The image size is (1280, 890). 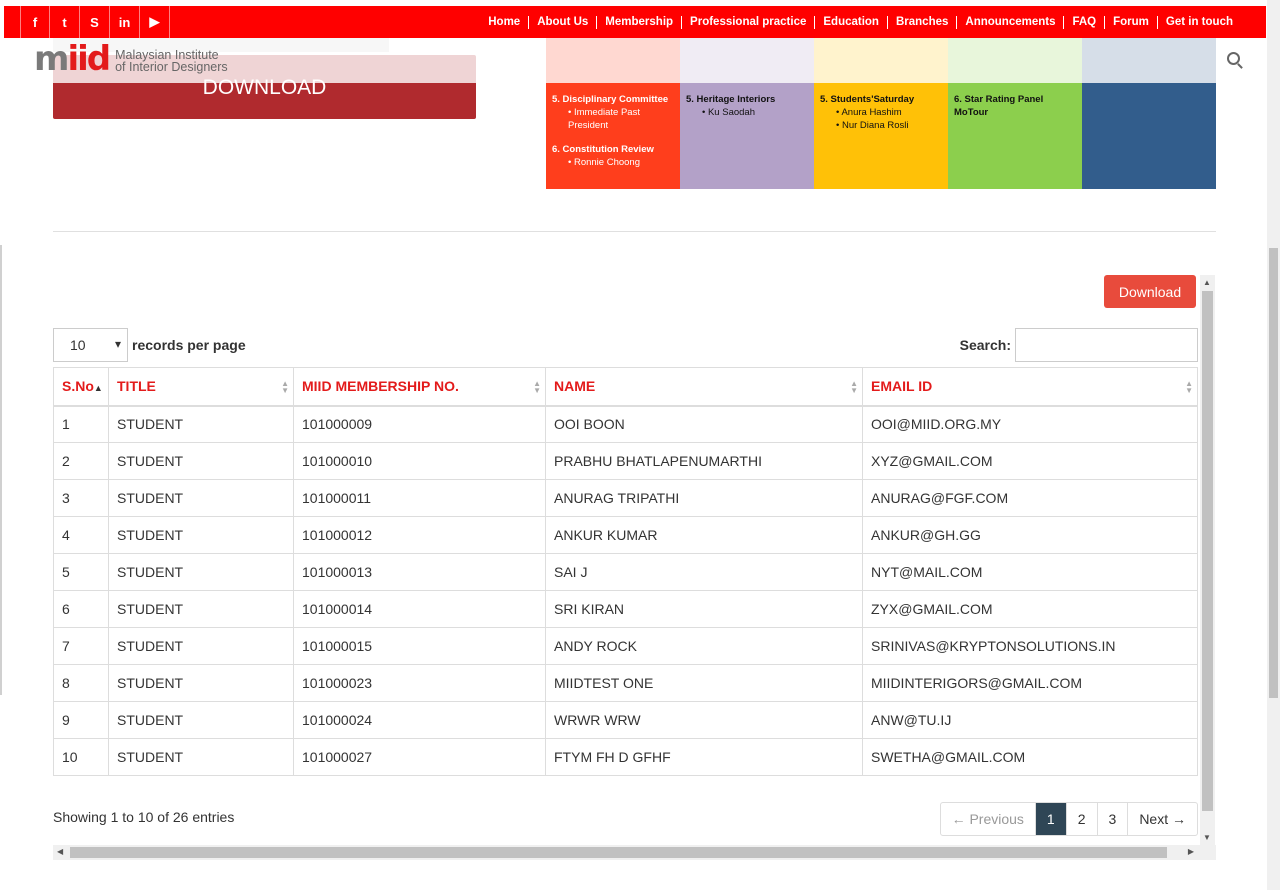 I want to click on social-links: f t Sin ▶, so click(x=87, y=22).